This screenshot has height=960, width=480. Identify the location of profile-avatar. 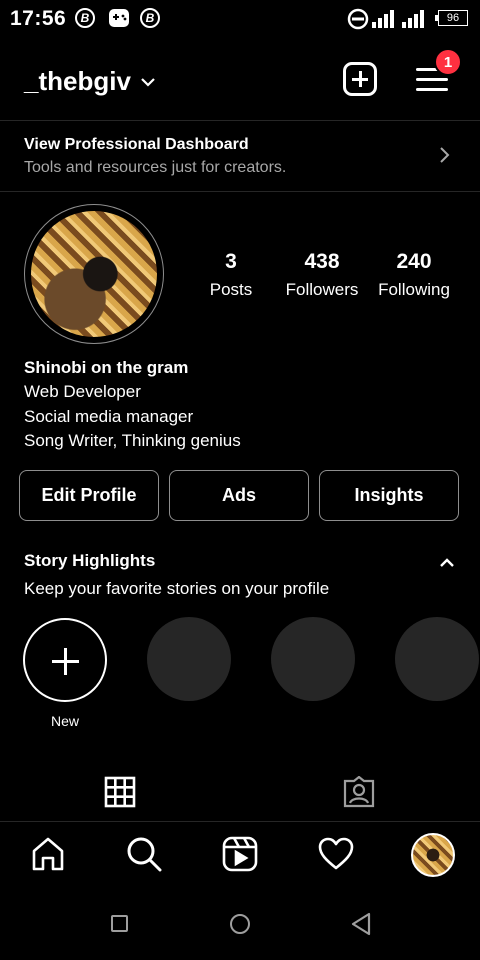
(94, 274).